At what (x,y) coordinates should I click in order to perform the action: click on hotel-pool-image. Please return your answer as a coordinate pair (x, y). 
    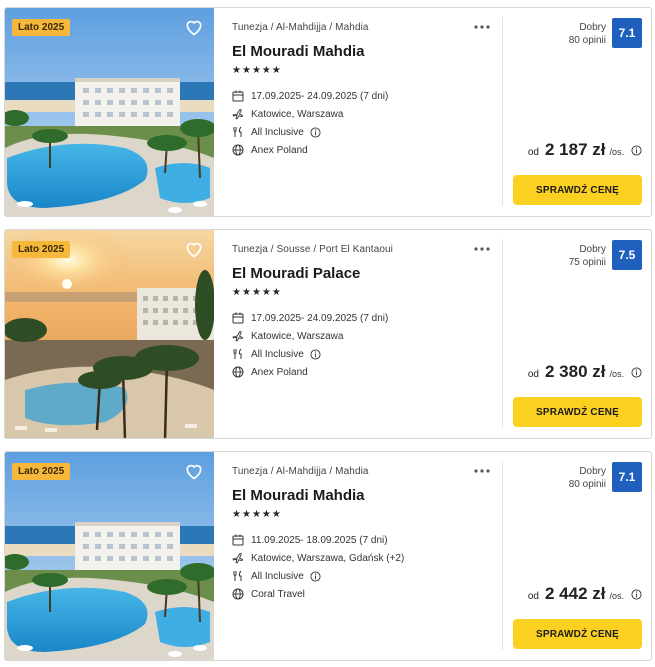
    Looking at the image, I should click on (109, 556).